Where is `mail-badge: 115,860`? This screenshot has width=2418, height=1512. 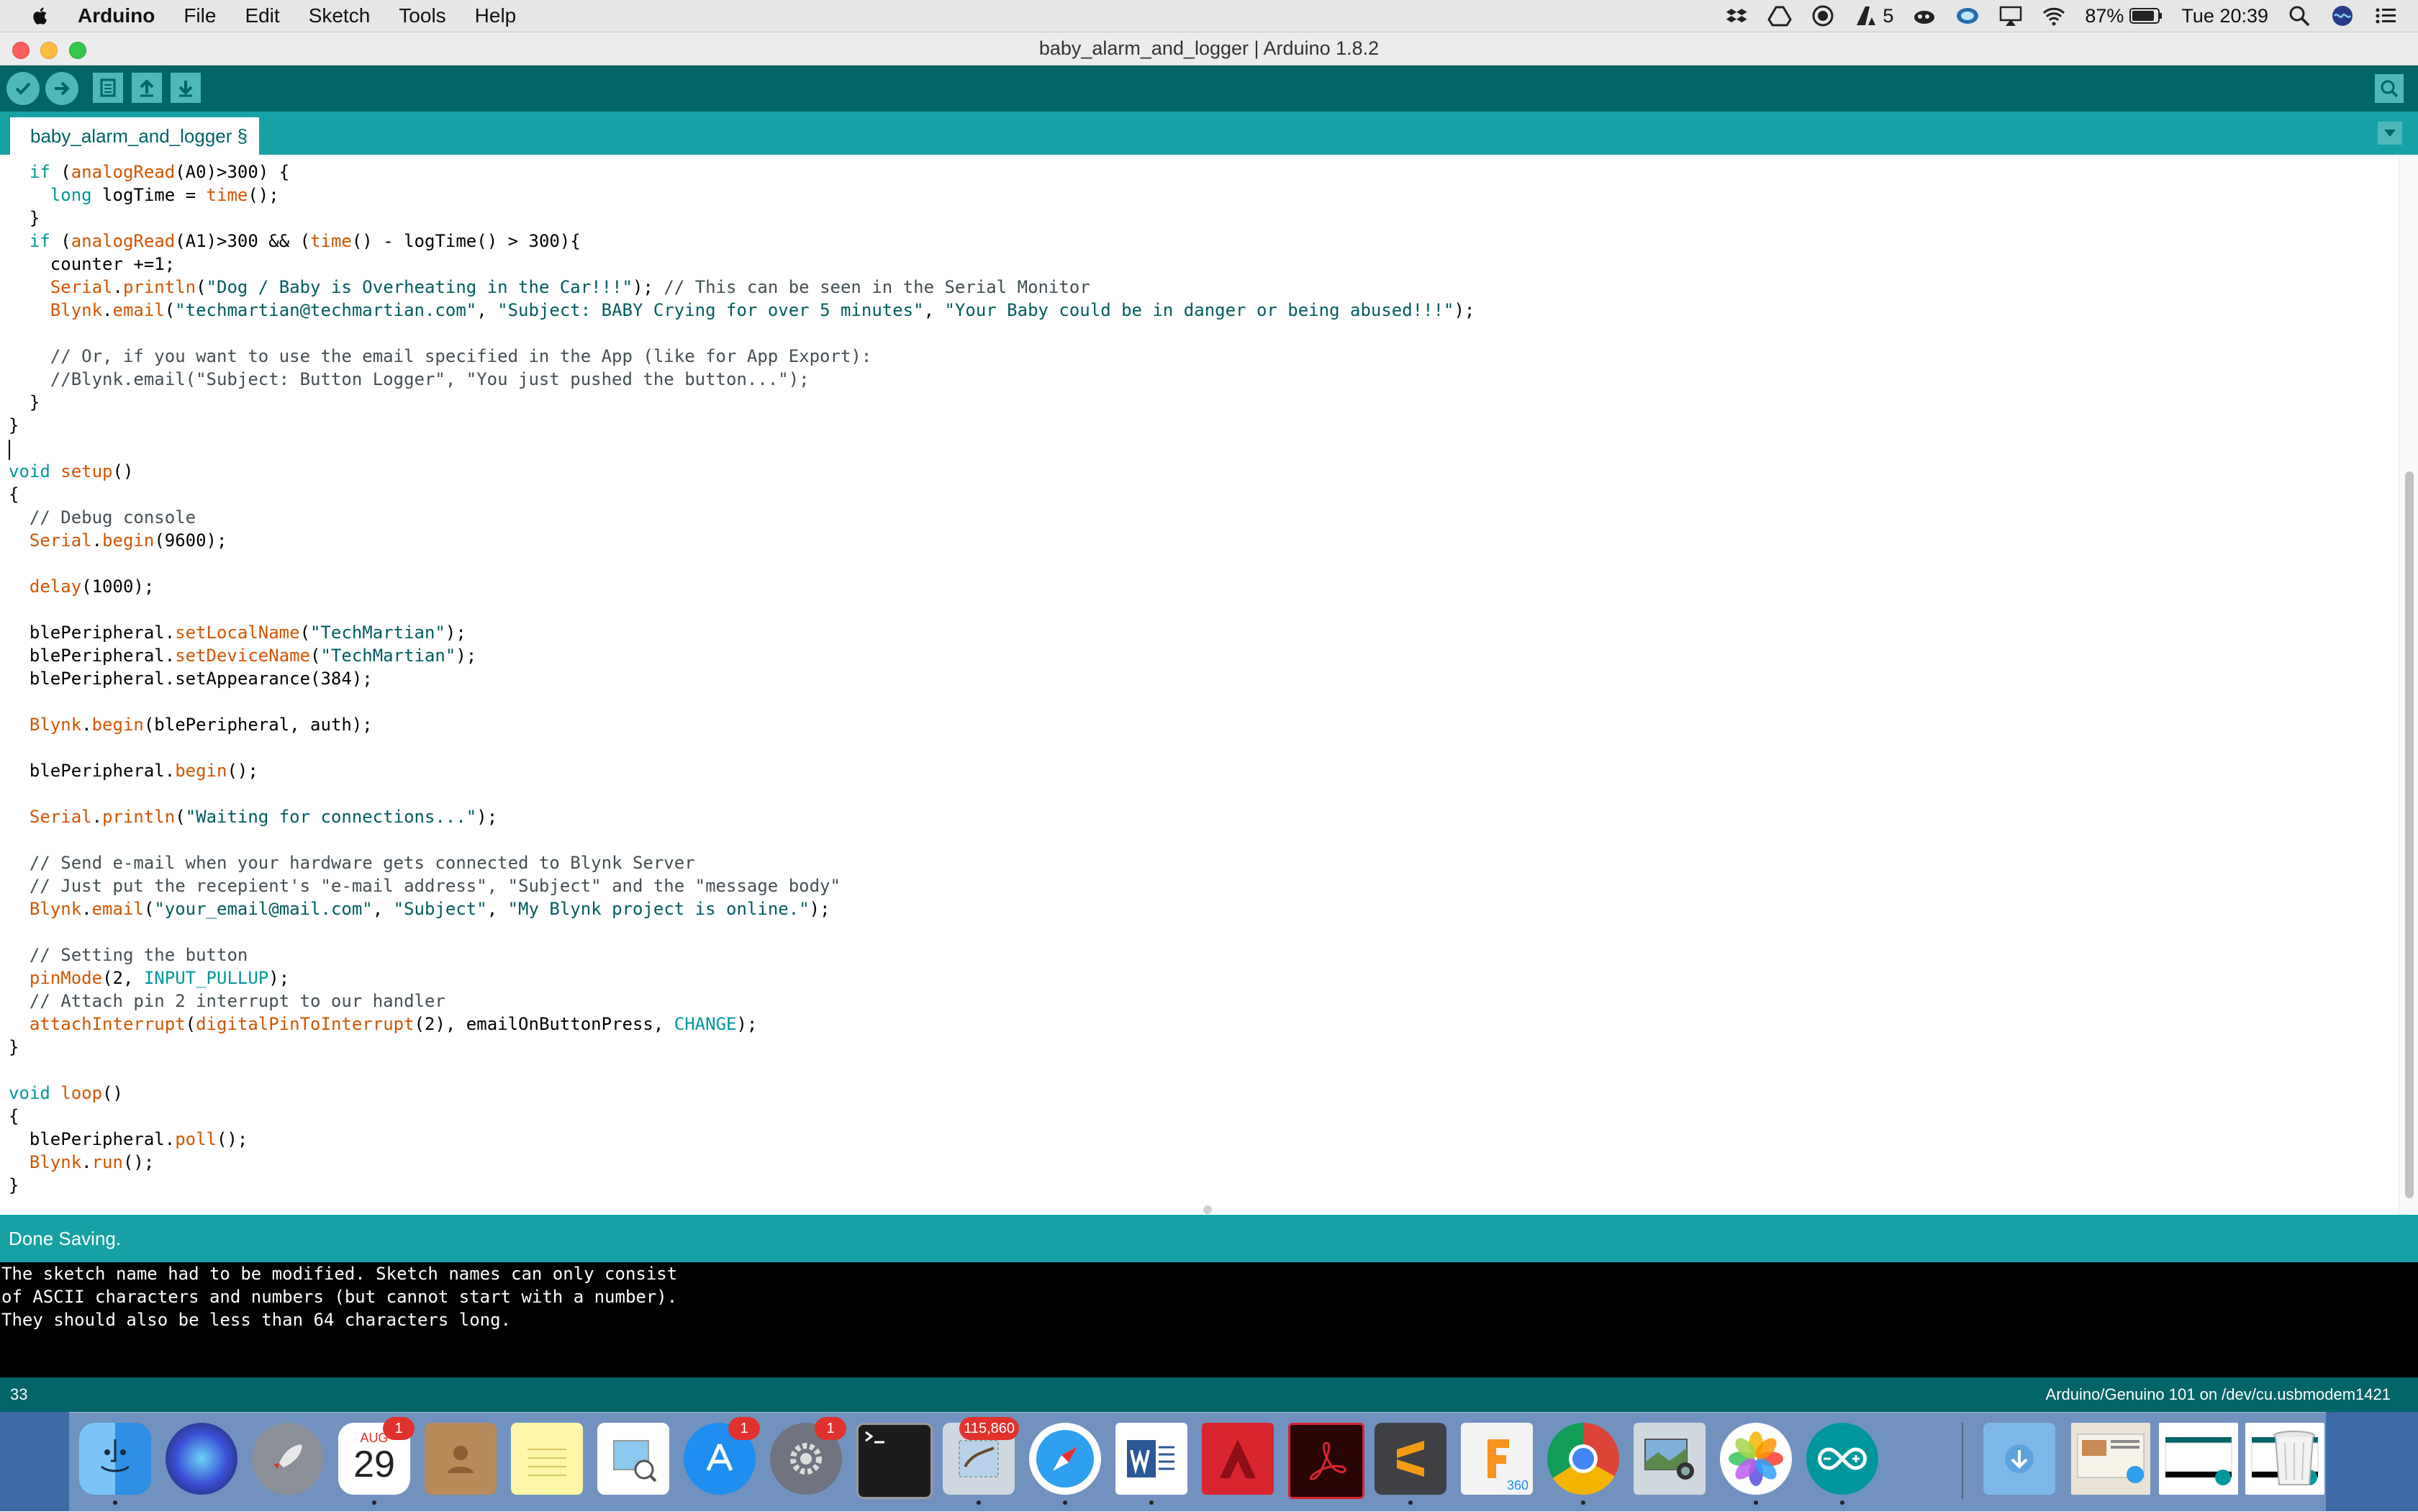 mail-badge: 115,860 is located at coordinates (989, 1429).